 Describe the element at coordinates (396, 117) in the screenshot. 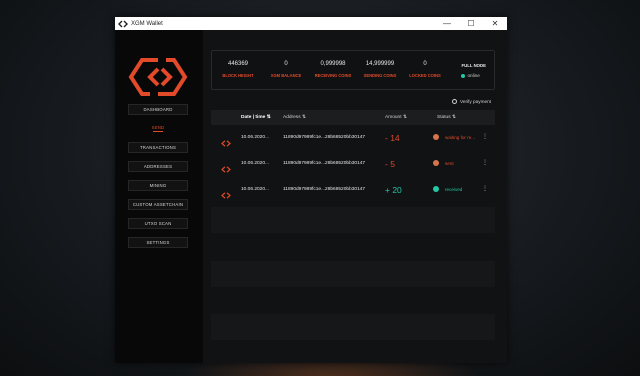

I see `column-header-amount: Amount ⇅` at that location.